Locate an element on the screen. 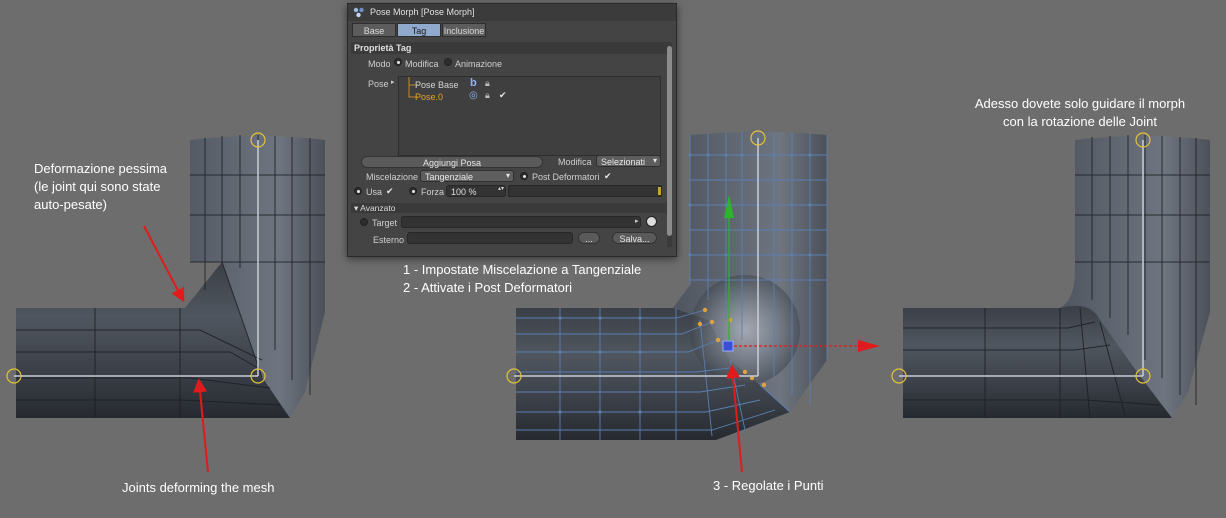  modify-label: Modifica is located at coordinates (575, 162).